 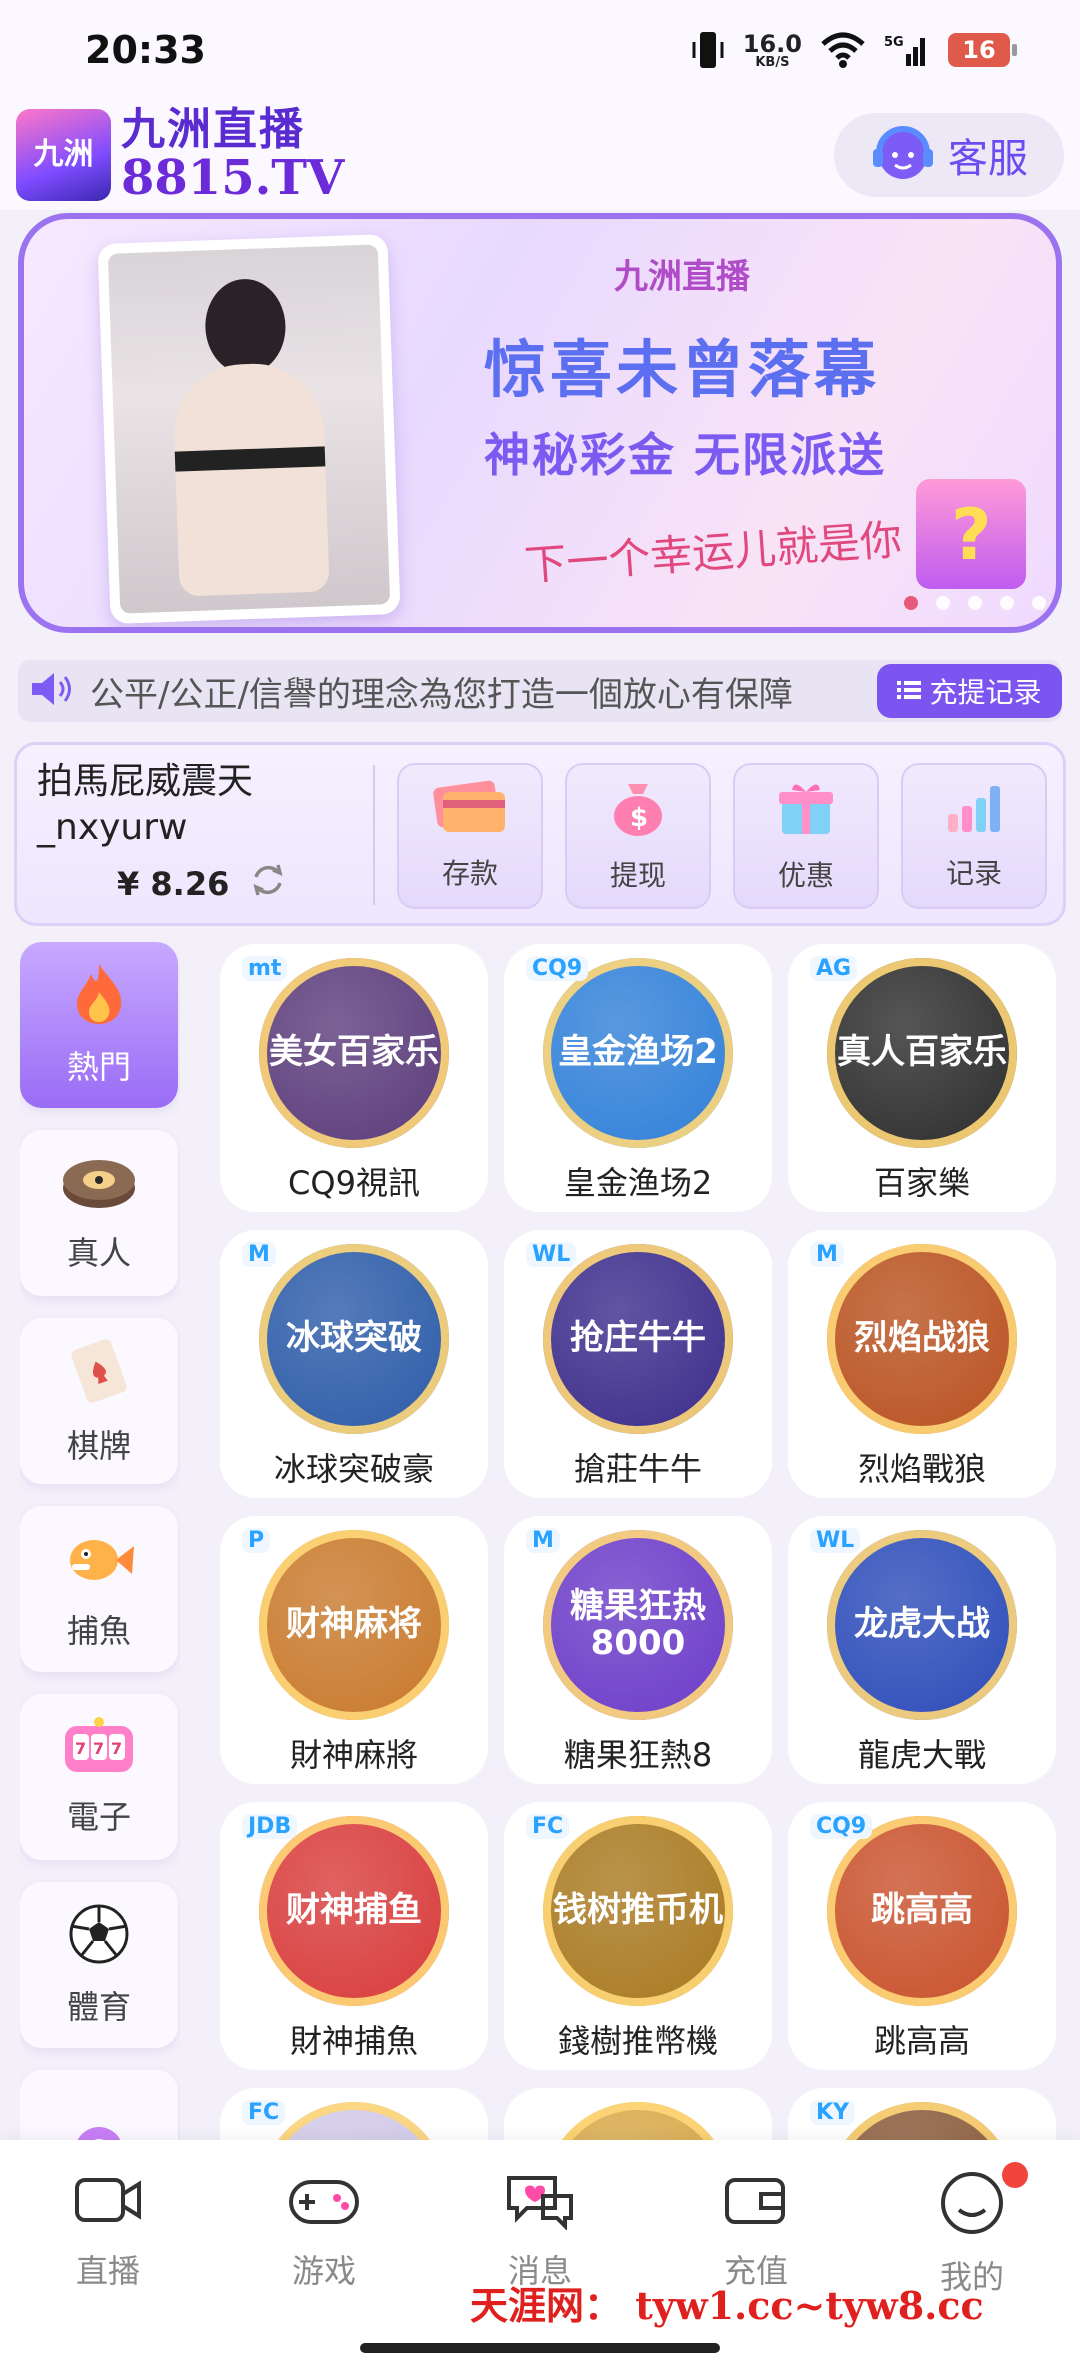 I want to click on game-card: M 烈焰战狼 烈焰戰狼, so click(x=922, y=1364).